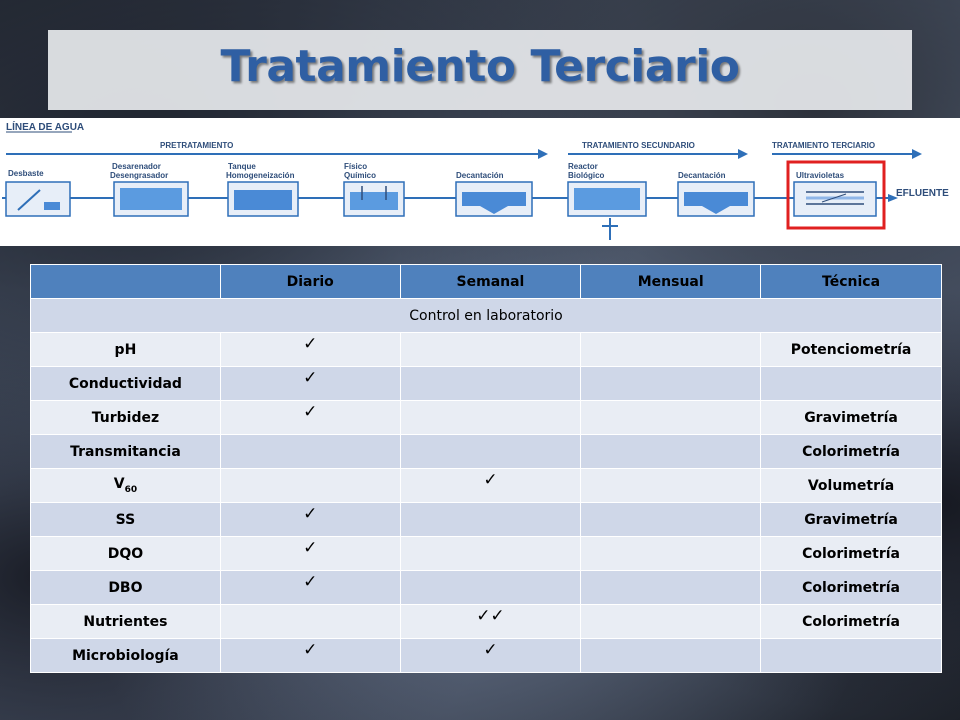 The height and width of the screenshot is (720, 960). Describe the element at coordinates (125, 621) in the screenshot. I see `param-cell: Nutrientes` at that location.